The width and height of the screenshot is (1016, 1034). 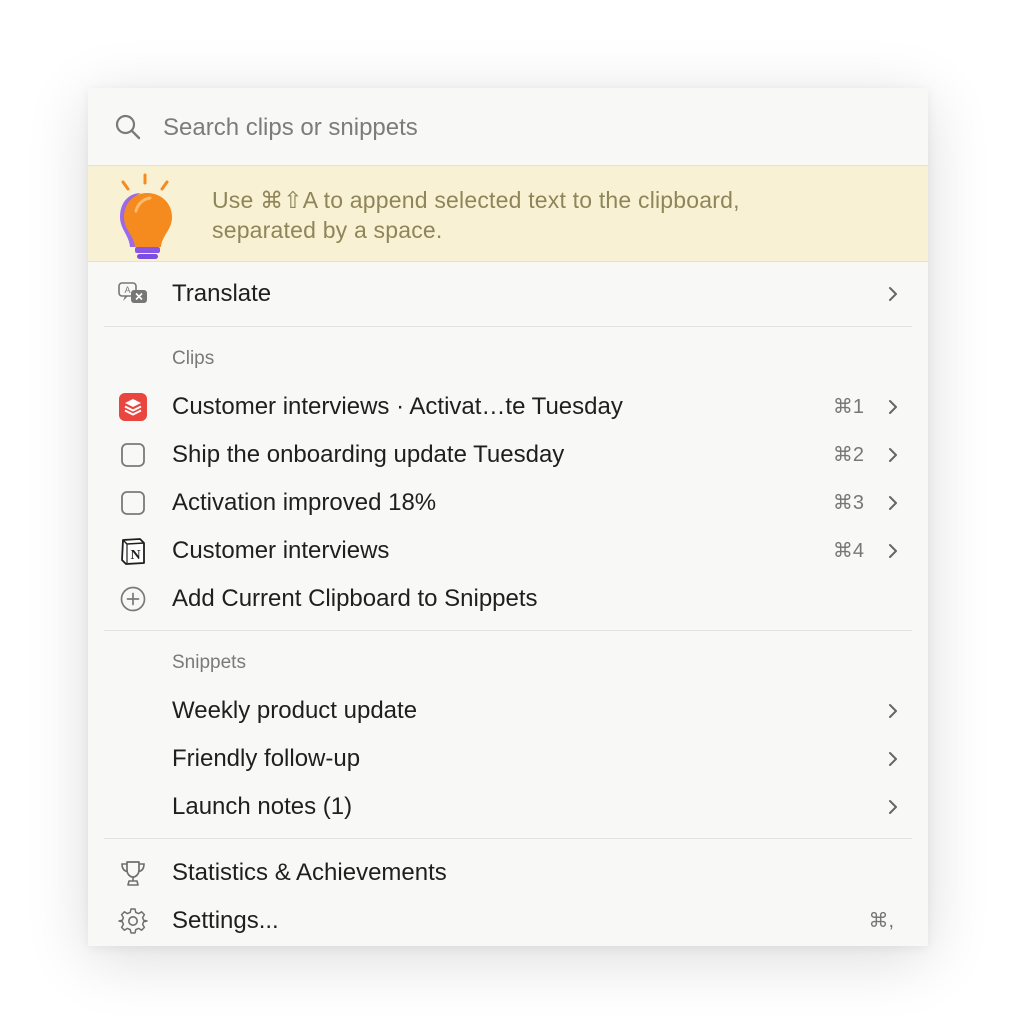 What do you see at coordinates (127, 290) in the screenshot?
I see `svg-text: A` at bounding box center [127, 290].